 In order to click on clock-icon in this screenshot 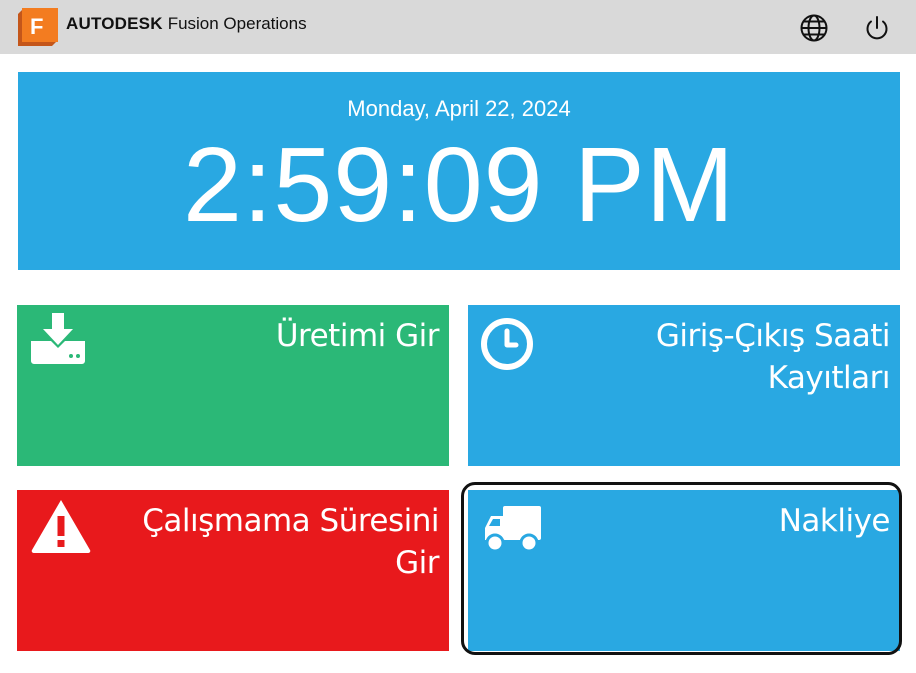, I will do `click(507, 344)`.